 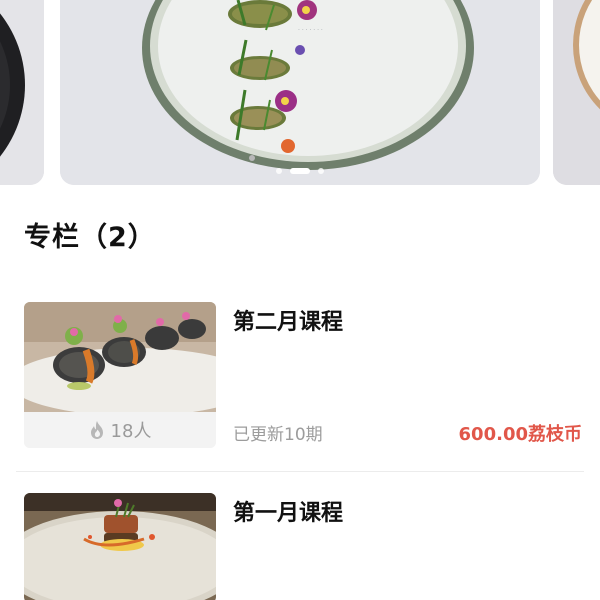 I want to click on course-title: 第二月课程, so click(x=288, y=320).